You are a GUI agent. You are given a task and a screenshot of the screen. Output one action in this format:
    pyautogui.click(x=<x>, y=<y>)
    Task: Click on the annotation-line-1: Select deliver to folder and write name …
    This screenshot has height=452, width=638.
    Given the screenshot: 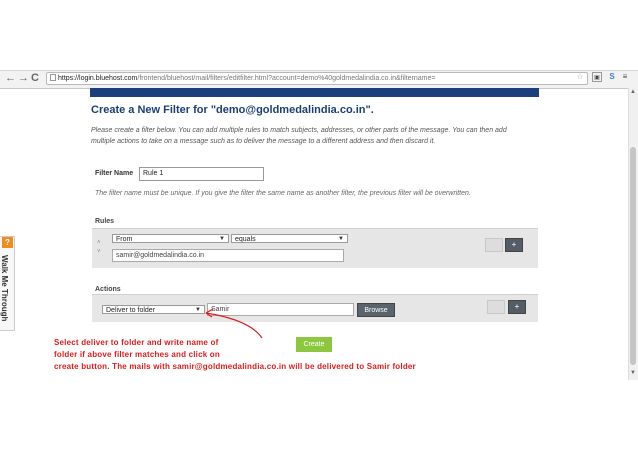 What is the action you would take?
    pyautogui.click(x=136, y=342)
    